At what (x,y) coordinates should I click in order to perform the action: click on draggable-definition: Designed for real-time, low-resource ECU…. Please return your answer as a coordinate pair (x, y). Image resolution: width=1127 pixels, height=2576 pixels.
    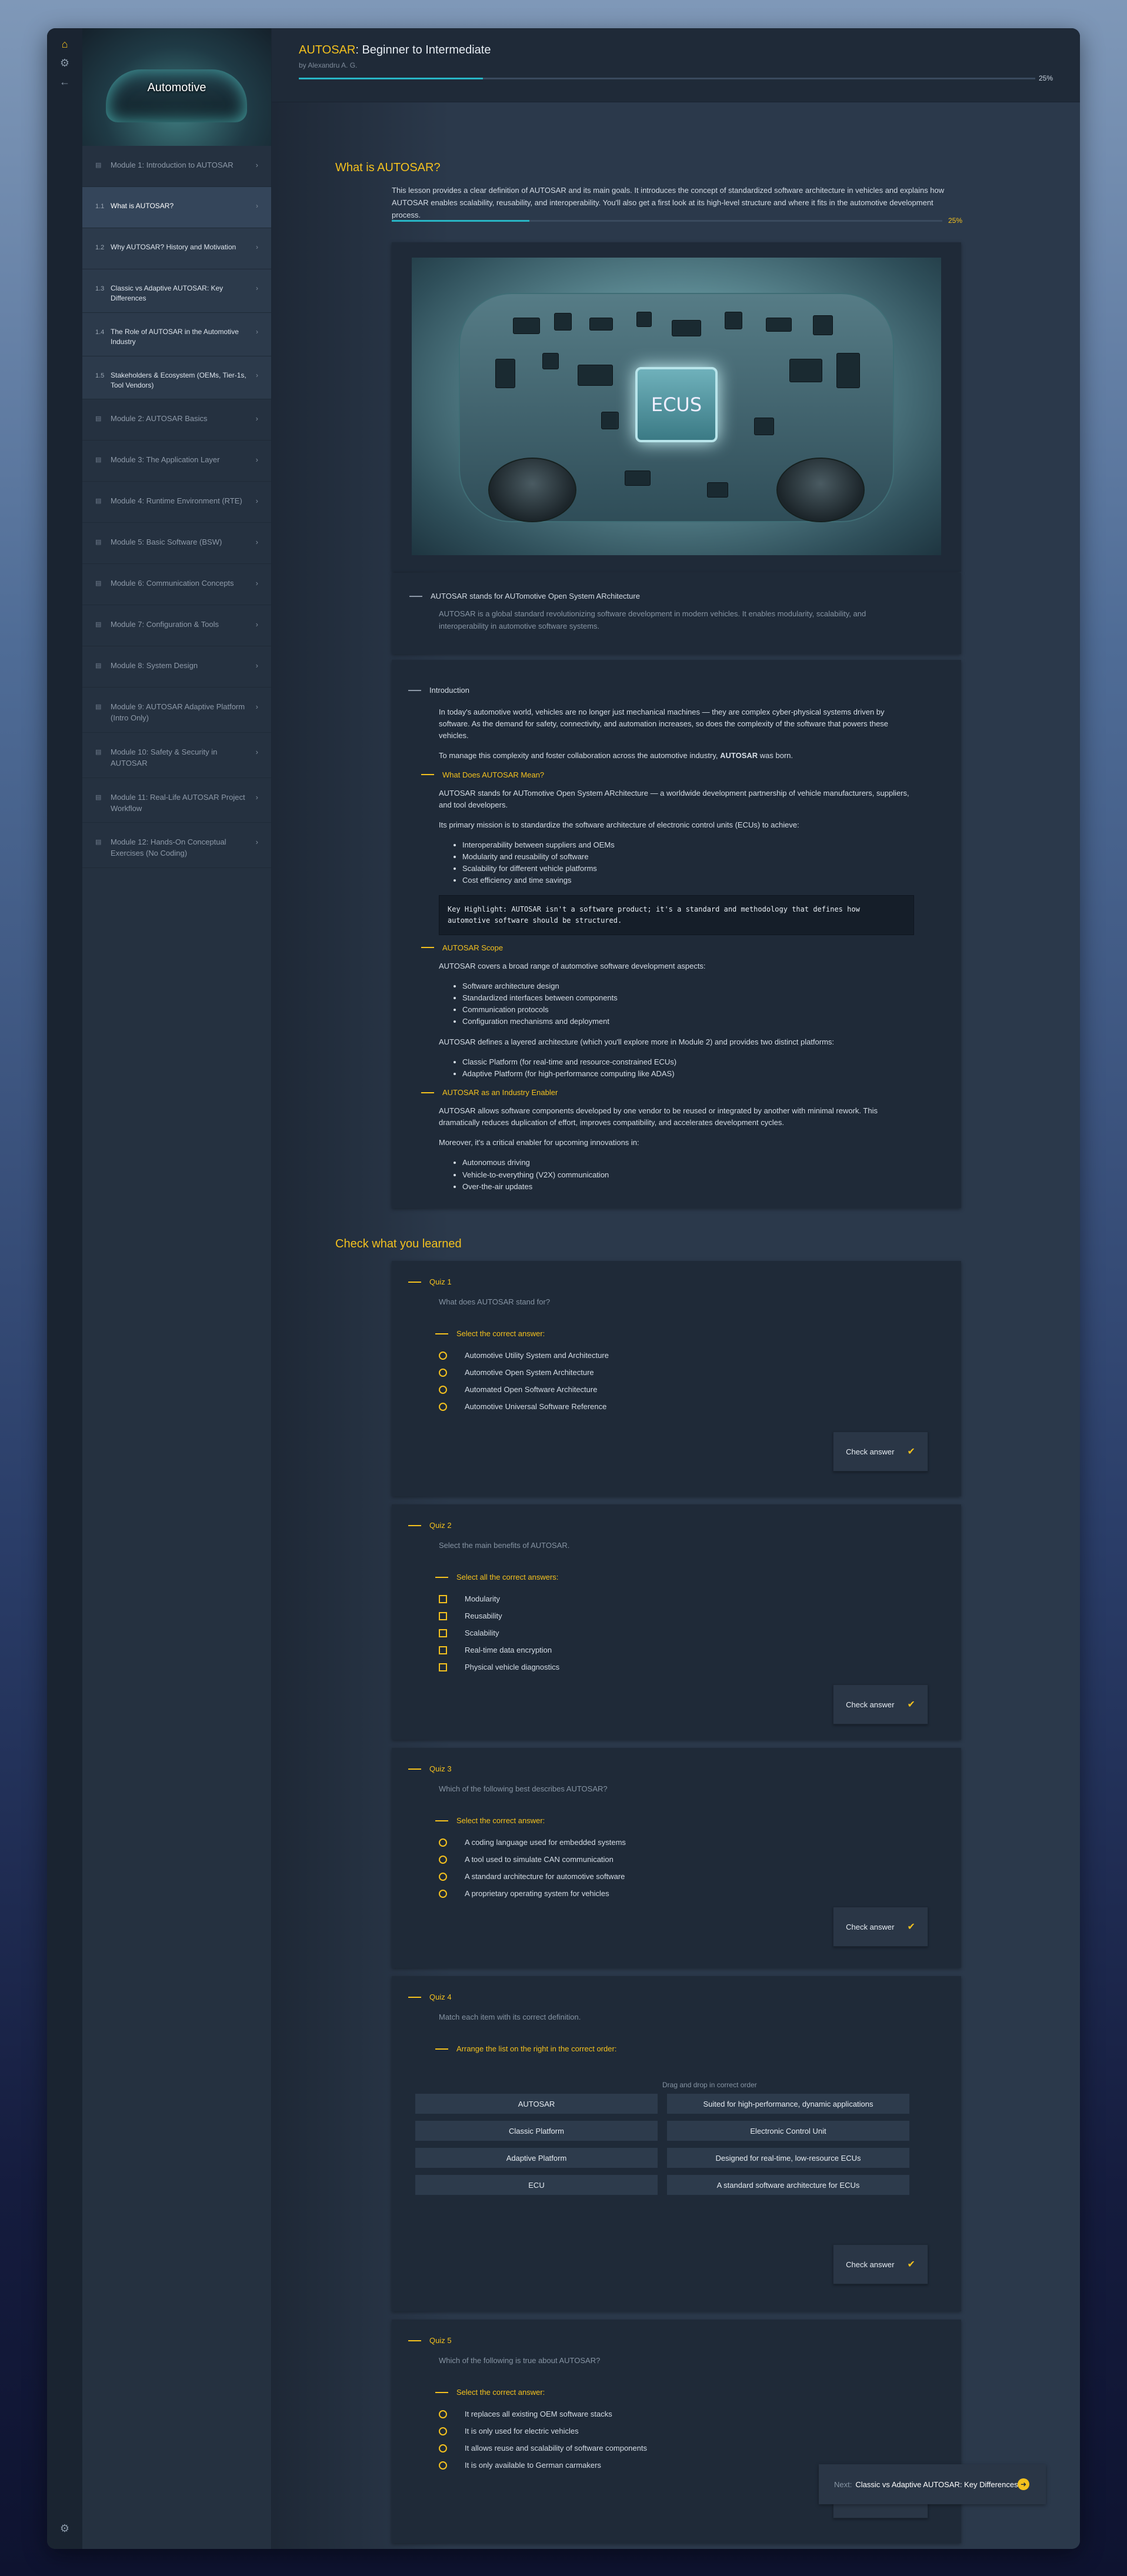
    Looking at the image, I should click on (788, 2158).